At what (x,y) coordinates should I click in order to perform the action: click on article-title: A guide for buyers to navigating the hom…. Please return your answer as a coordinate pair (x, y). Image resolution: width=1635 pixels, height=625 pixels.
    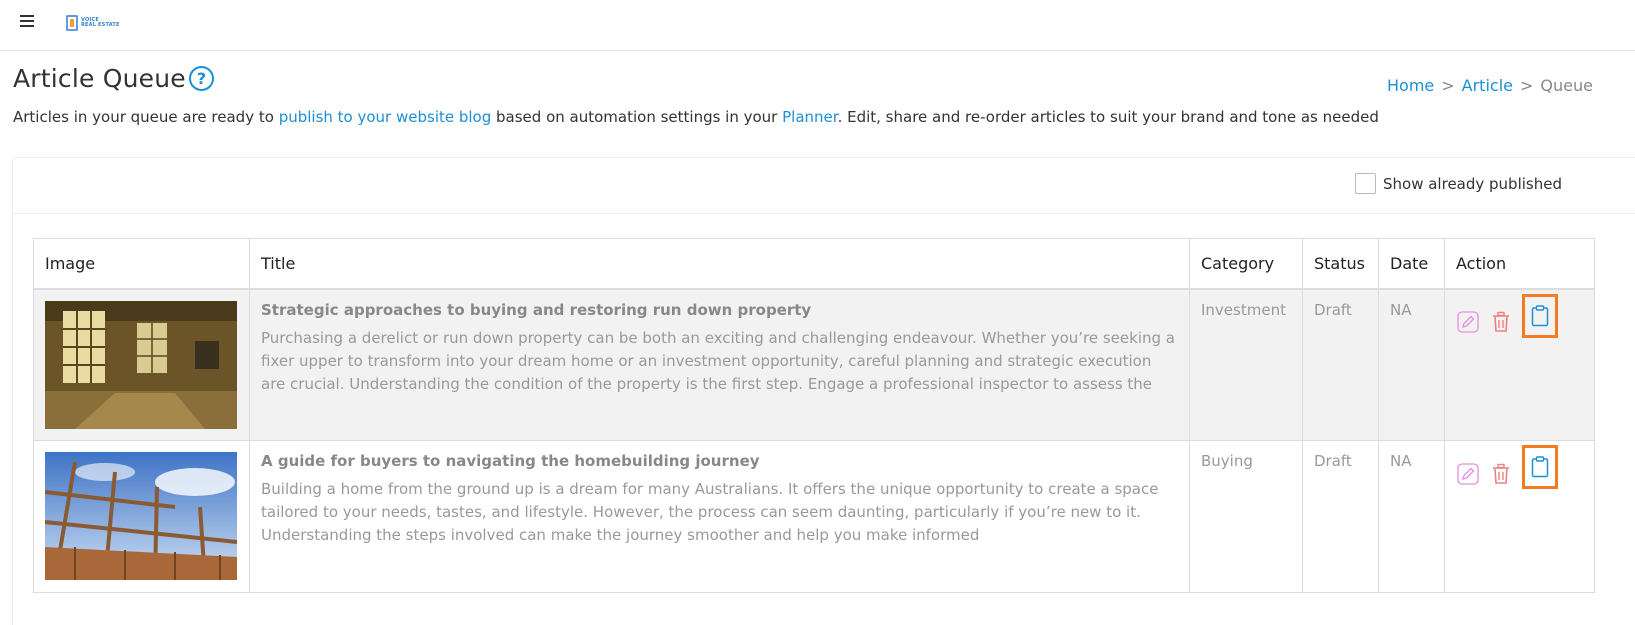
    Looking at the image, I should click on (719, 461).